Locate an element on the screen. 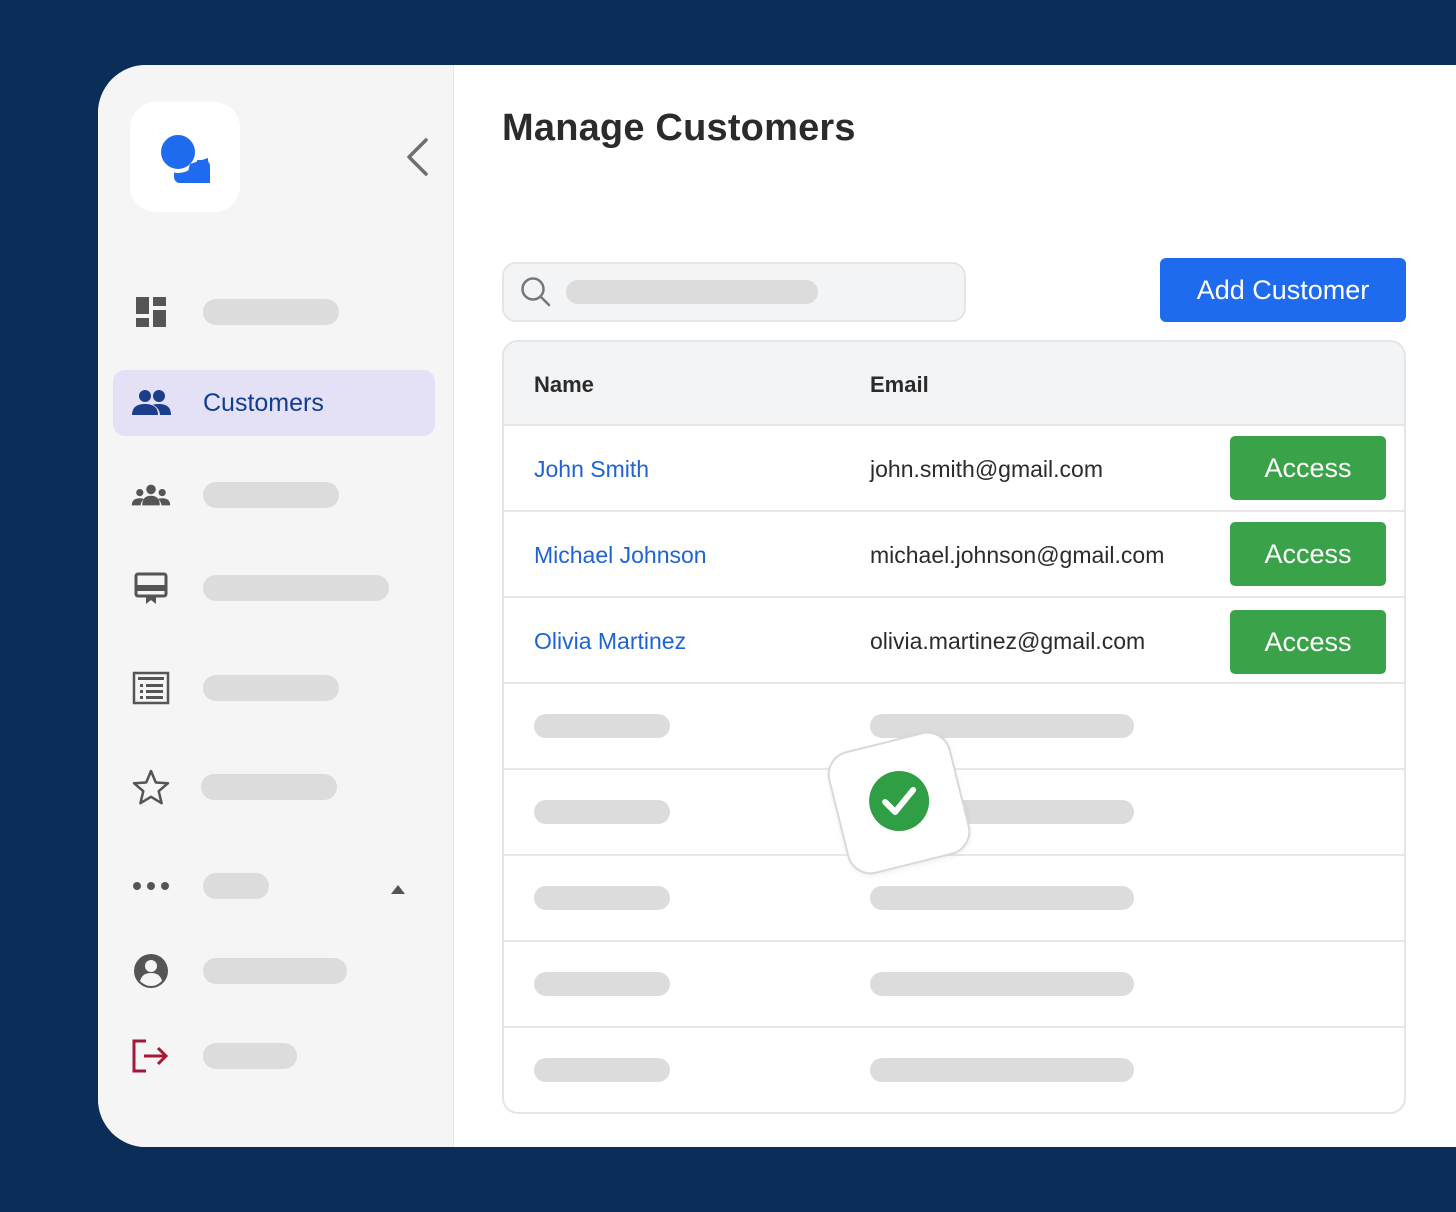 This screenshot has width=1456, height=1212. column-header-name: Name is located at coordinates (564, 385).